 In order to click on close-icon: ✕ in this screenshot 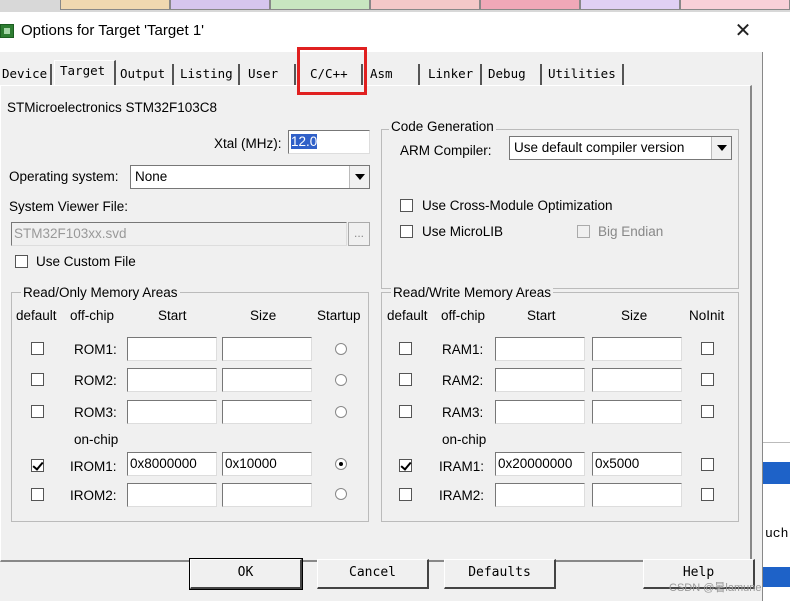, I will do `click(743, 31)`.